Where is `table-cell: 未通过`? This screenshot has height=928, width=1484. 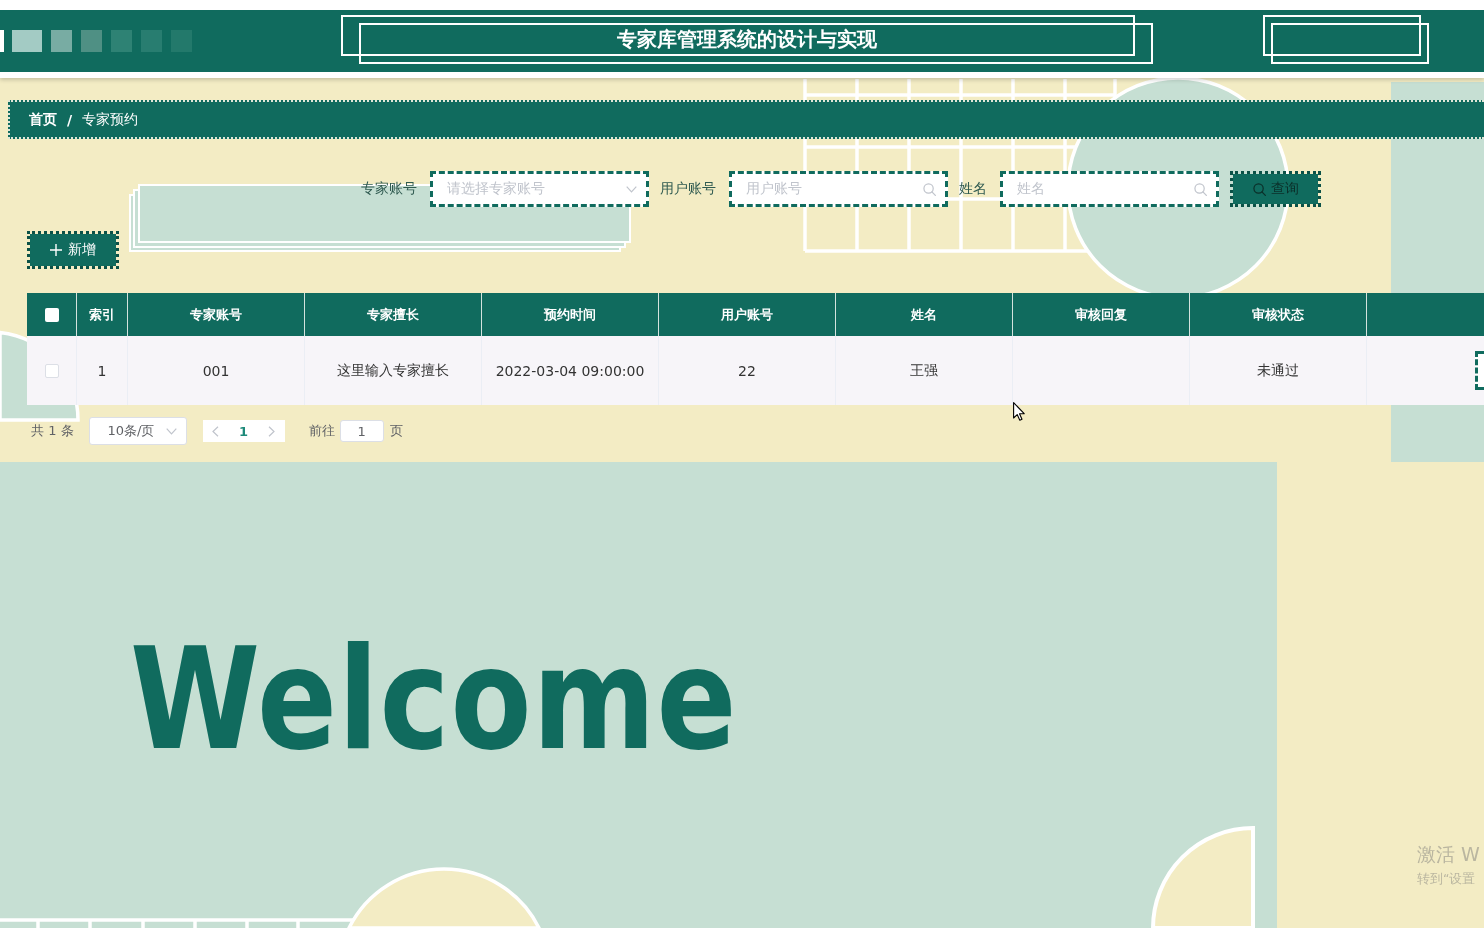 table-cell: 未通过 is located at coordinates (1278, 370).